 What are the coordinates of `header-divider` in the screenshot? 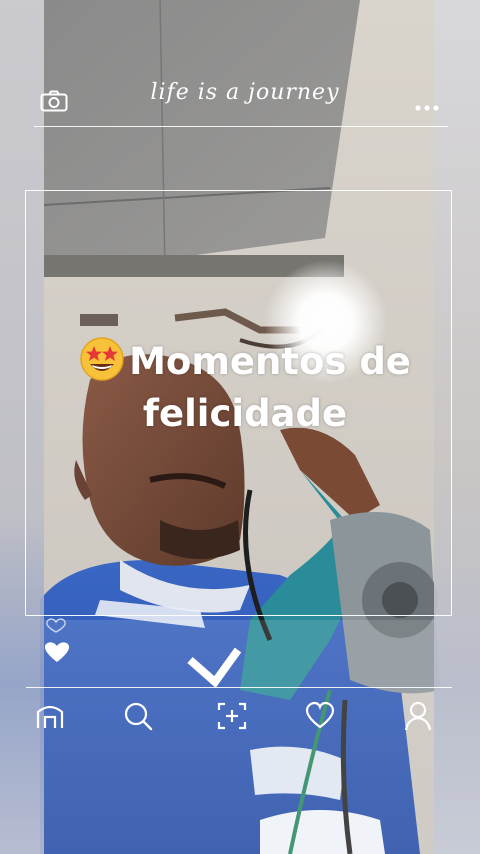 It's located at (241, 126).